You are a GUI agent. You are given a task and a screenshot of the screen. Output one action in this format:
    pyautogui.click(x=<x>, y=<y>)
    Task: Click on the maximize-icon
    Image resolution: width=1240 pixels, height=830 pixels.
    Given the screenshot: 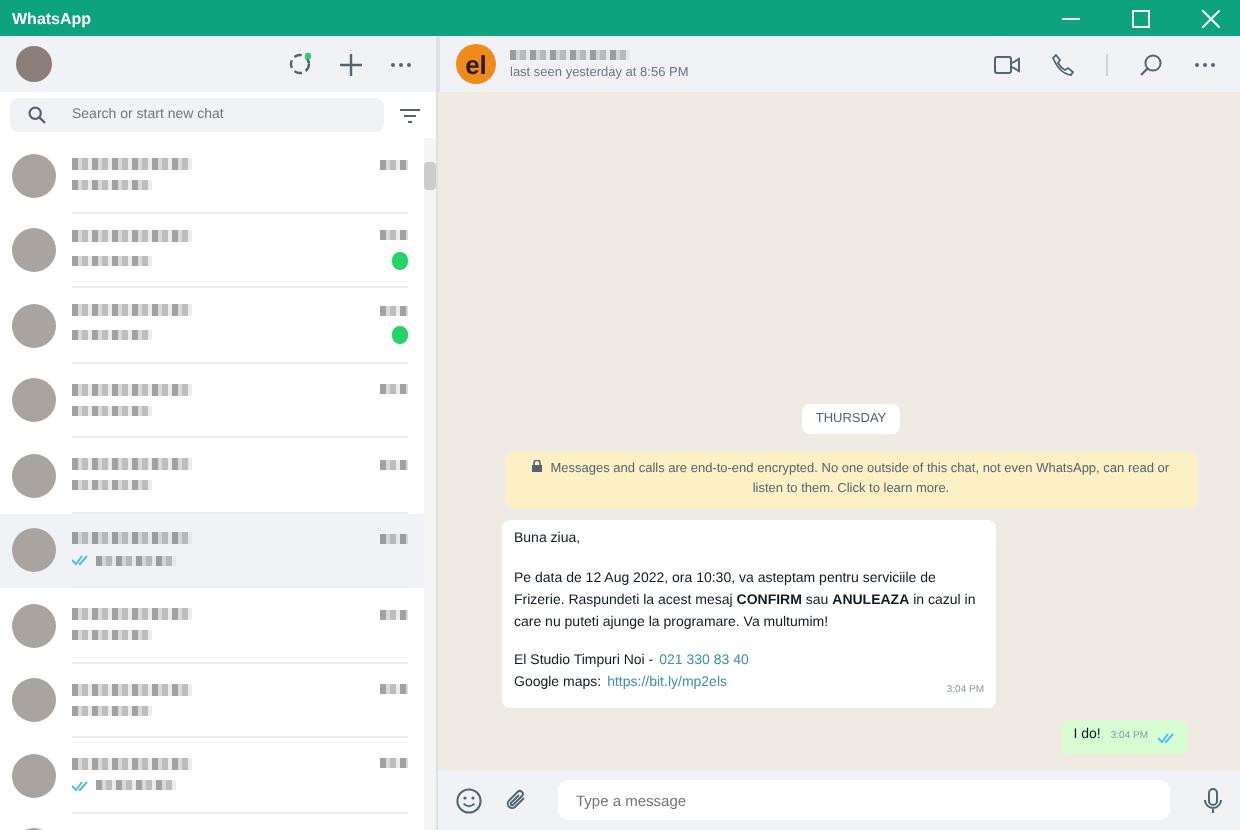 What is the action you would take?
    pyautogui.click(x=1141, y=18)
    